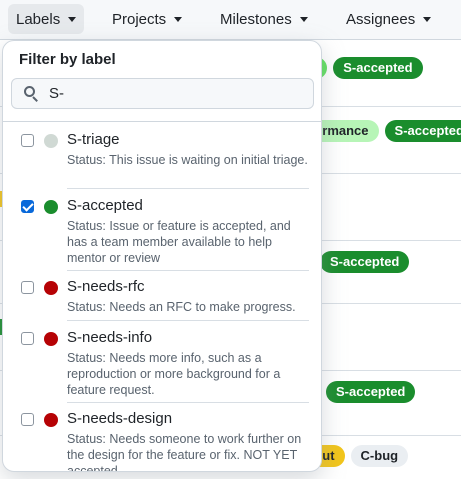  I want to click on milestones-filter-label: Milestones, so click(256, 19).